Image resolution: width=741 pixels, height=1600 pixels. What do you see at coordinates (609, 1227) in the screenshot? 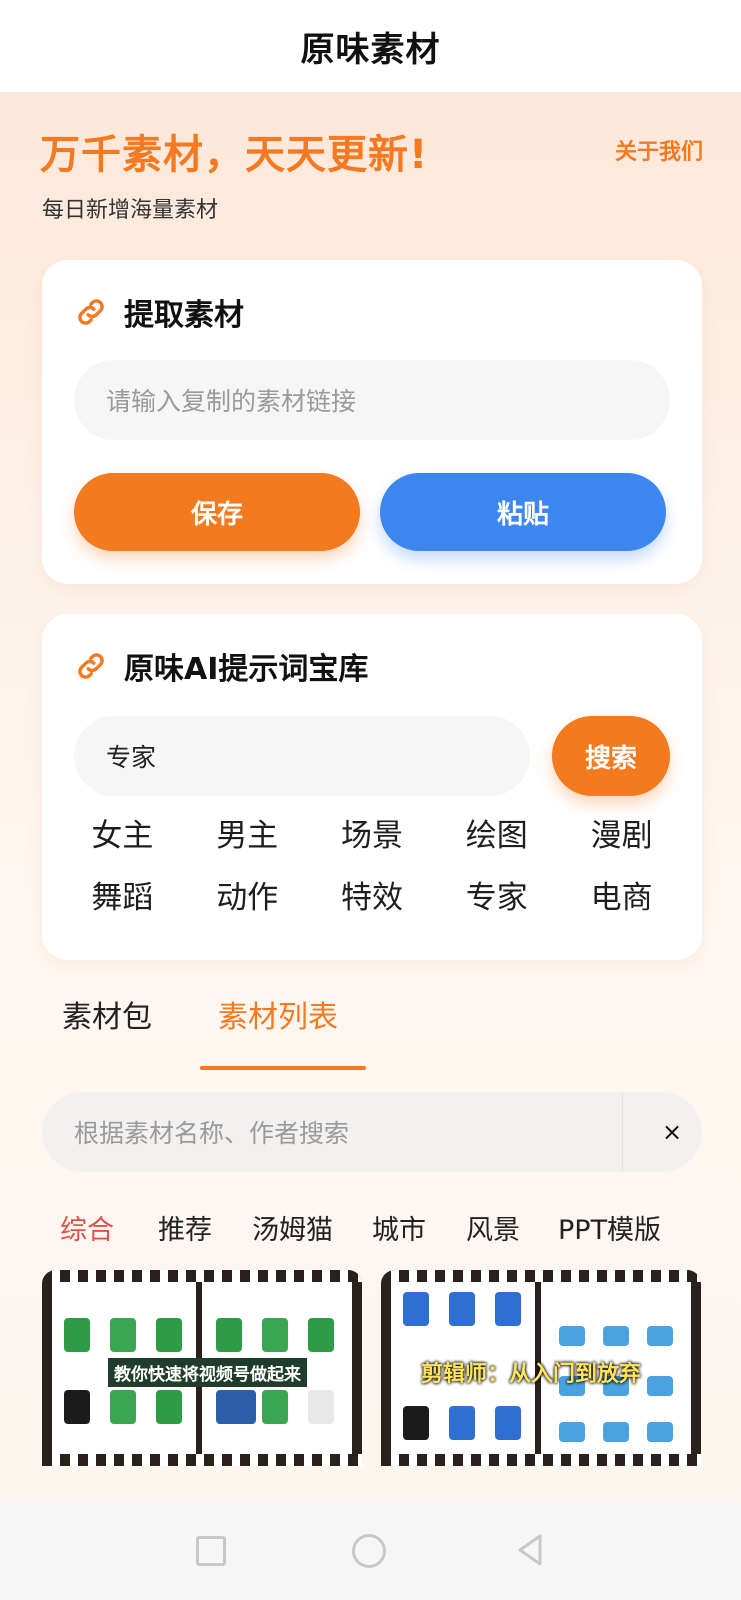
I see `category-item-ppt-template: PPT模版` at bounding box center [609, 1227].